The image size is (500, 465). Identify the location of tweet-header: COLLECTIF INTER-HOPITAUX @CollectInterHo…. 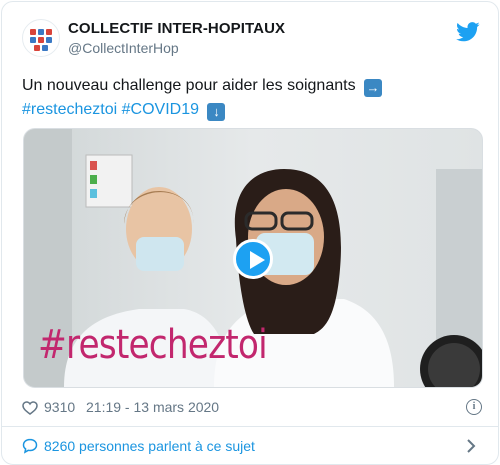
(250, 34).